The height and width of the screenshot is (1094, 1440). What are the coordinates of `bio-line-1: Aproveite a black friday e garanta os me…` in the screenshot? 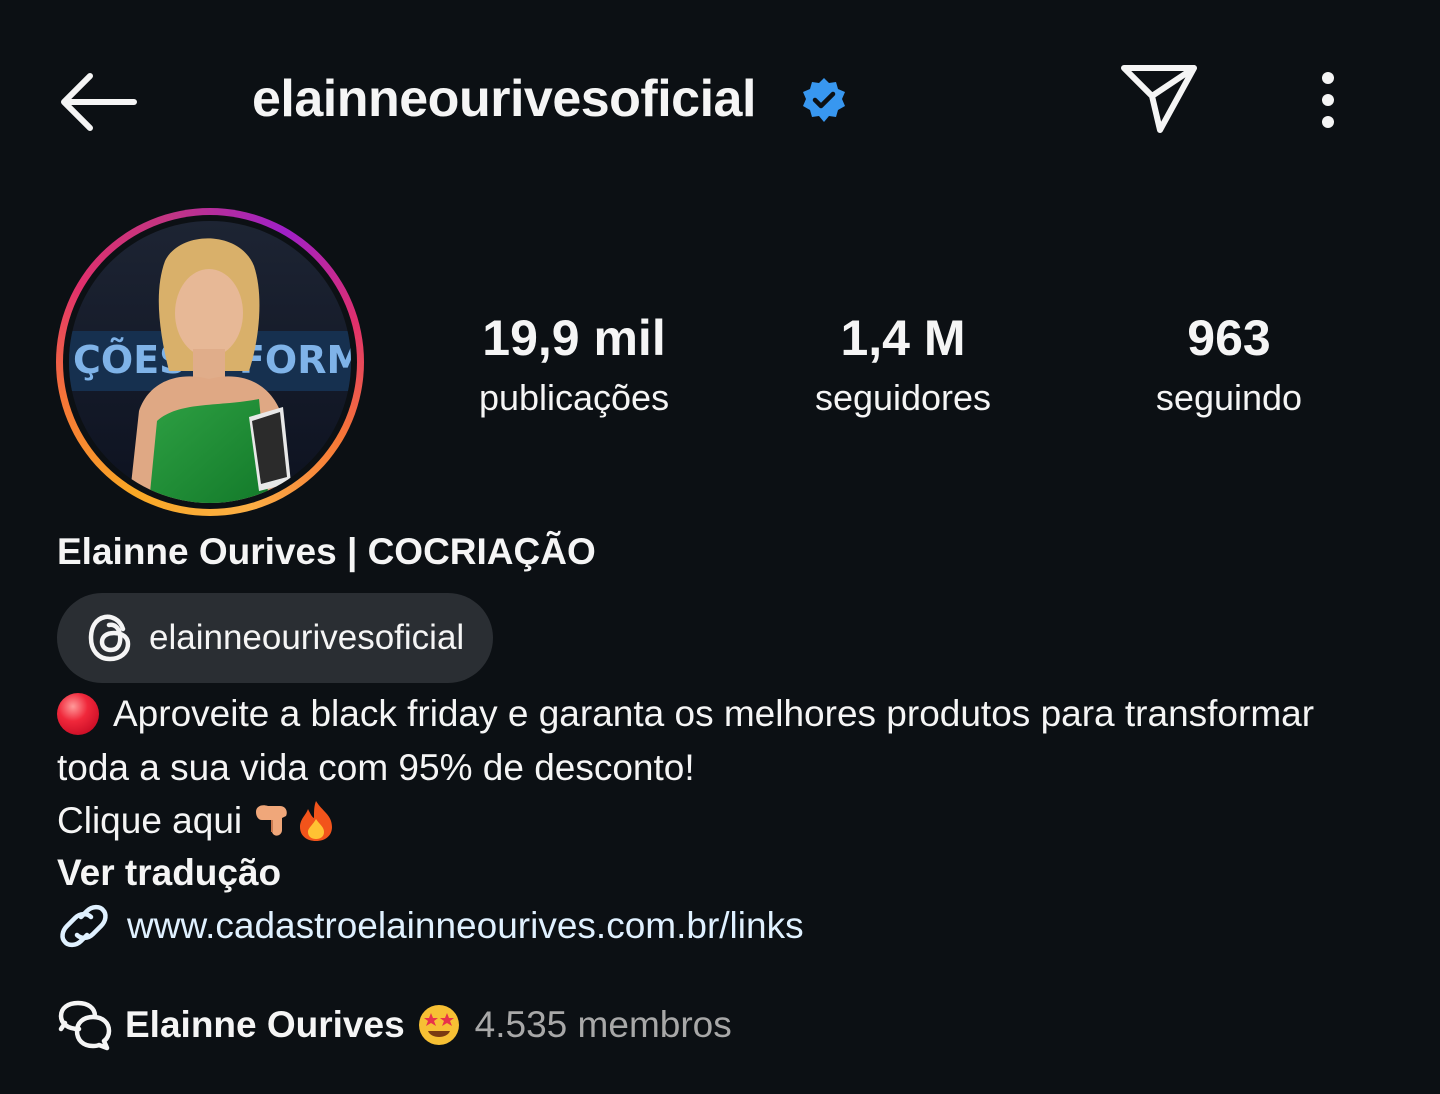 It's located at (727, 714).